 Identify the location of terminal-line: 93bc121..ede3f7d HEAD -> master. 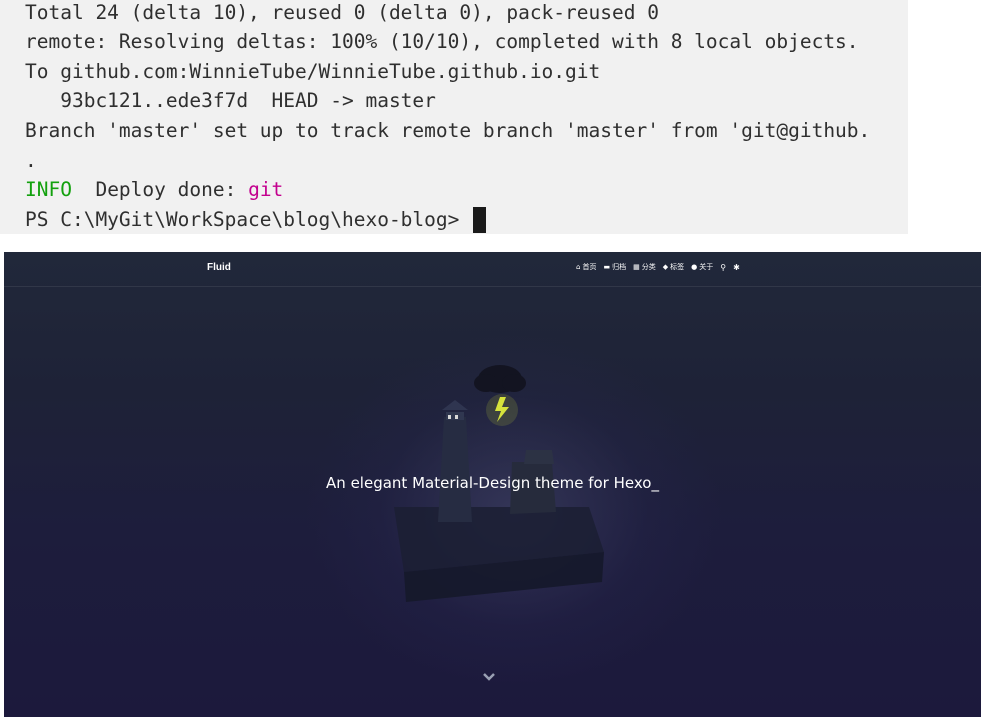
(230, 100).